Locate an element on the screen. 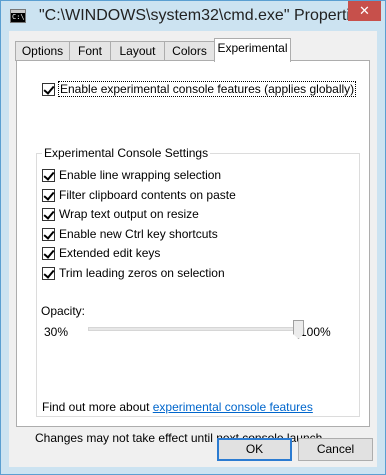  extended-edit-keys-checkbox is located at coordinates (48, 253).